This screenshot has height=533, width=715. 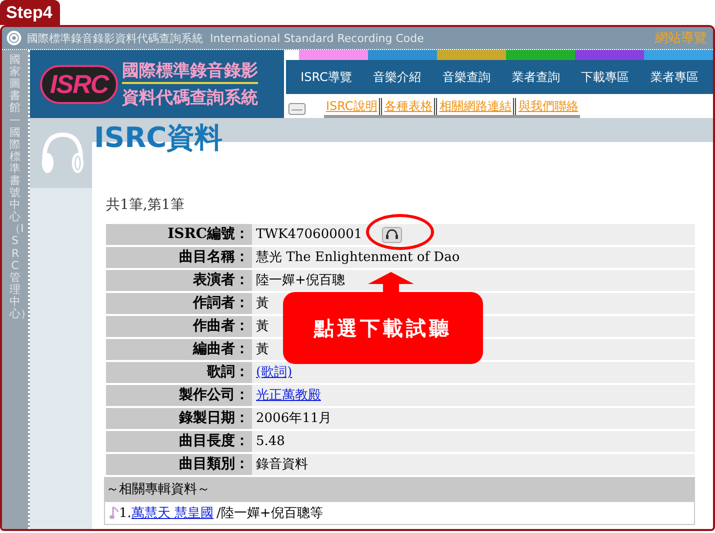 What do you see at coordinates (605, 77) in the screenshot?
I see `nav-link: 下載專區` at bounding box center [605, 77].